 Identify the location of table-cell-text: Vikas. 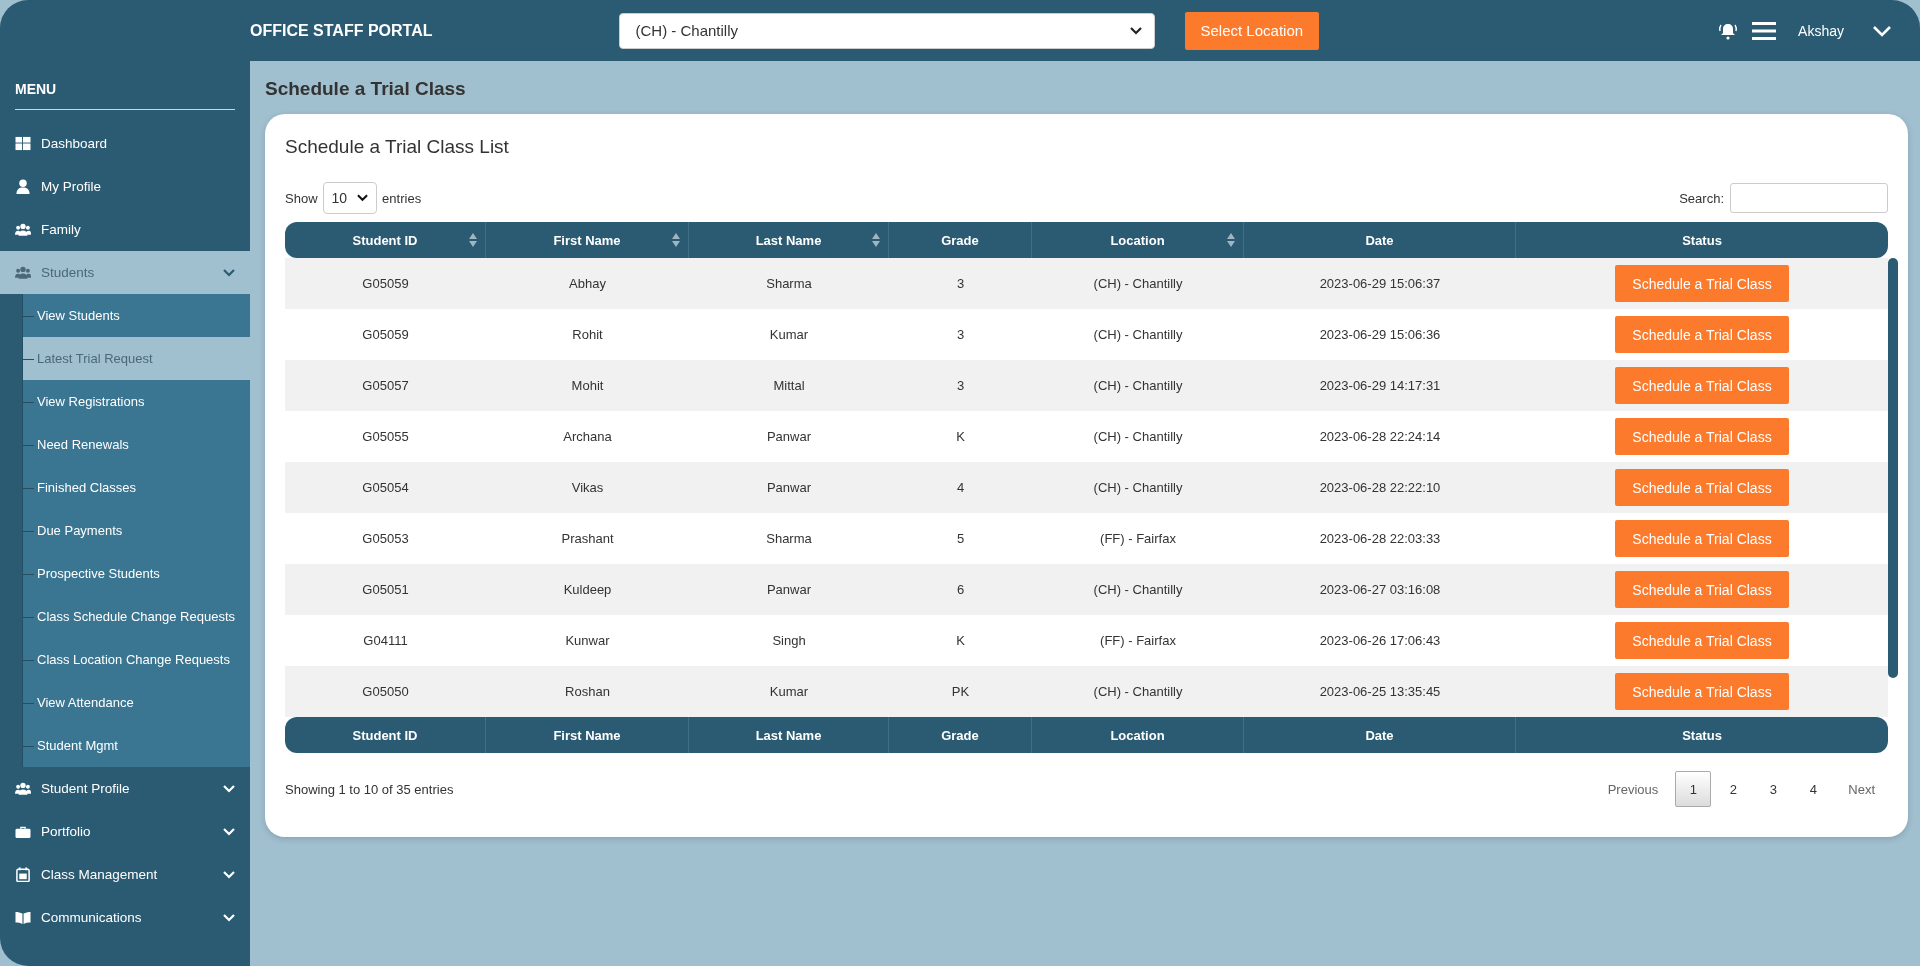
(587, 487).